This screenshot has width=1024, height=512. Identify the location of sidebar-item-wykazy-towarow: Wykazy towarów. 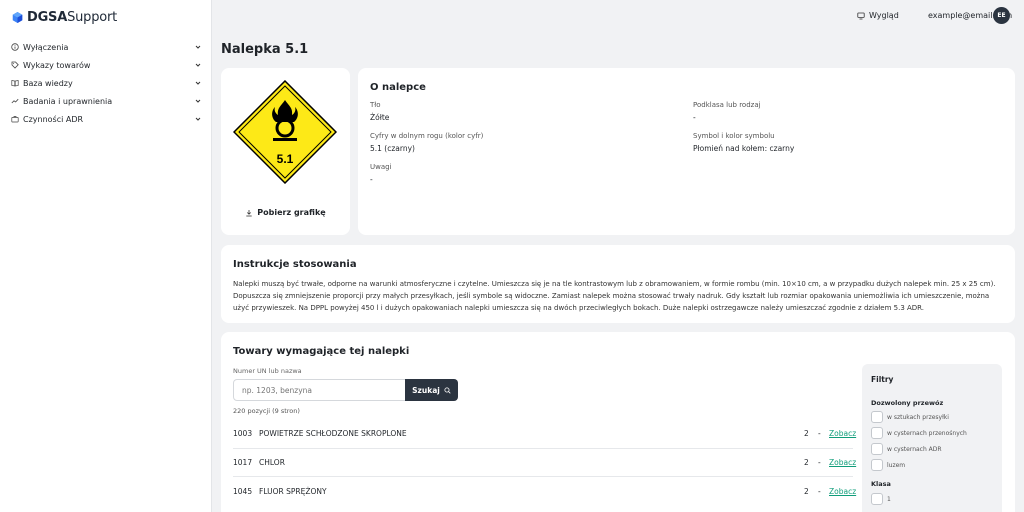
(106, 65).